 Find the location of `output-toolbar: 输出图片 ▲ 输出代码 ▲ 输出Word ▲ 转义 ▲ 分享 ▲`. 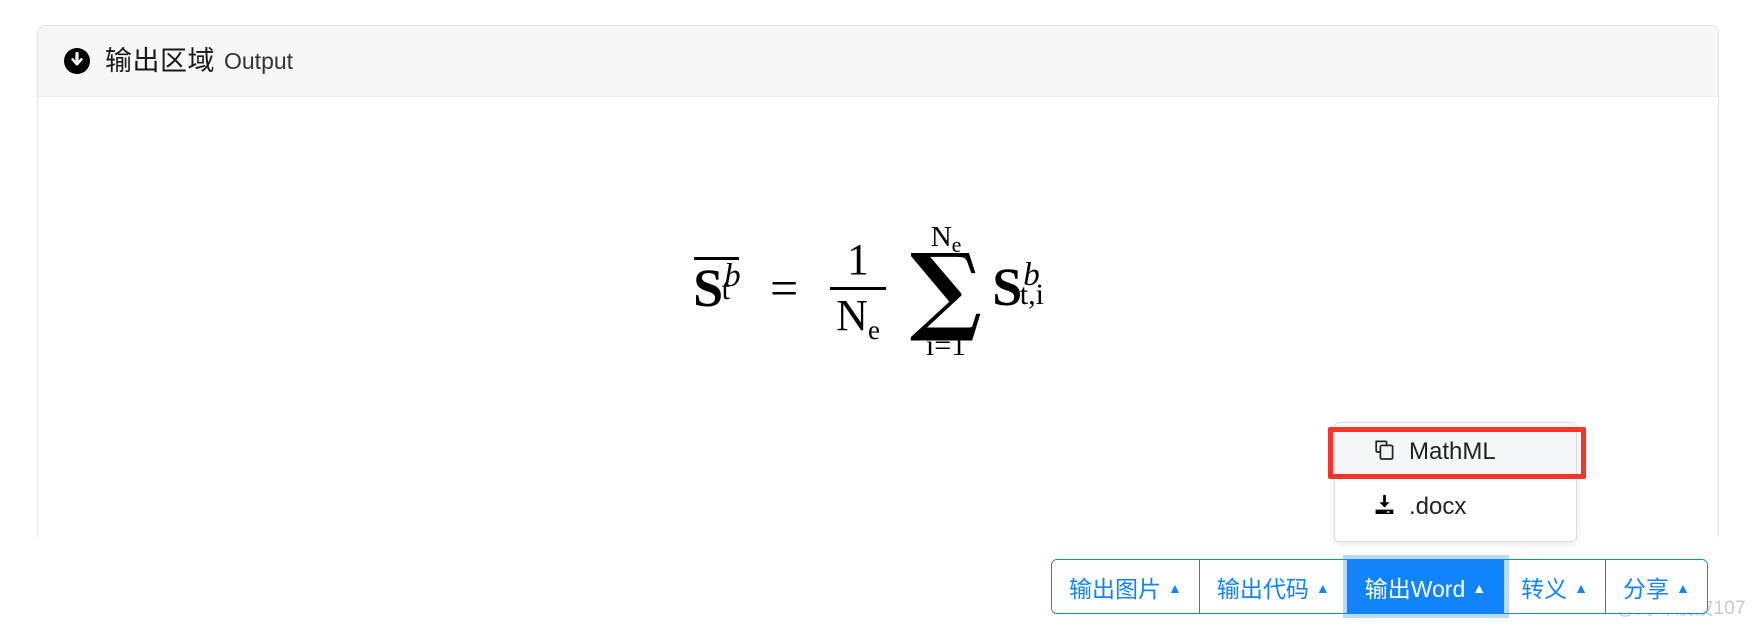

output-toolbar: 输出图片 ▲ 输出代码 ▲ 输出Word ▲ 转义 ▲ 分享 ▲ is located at coordinates (1379, 586).